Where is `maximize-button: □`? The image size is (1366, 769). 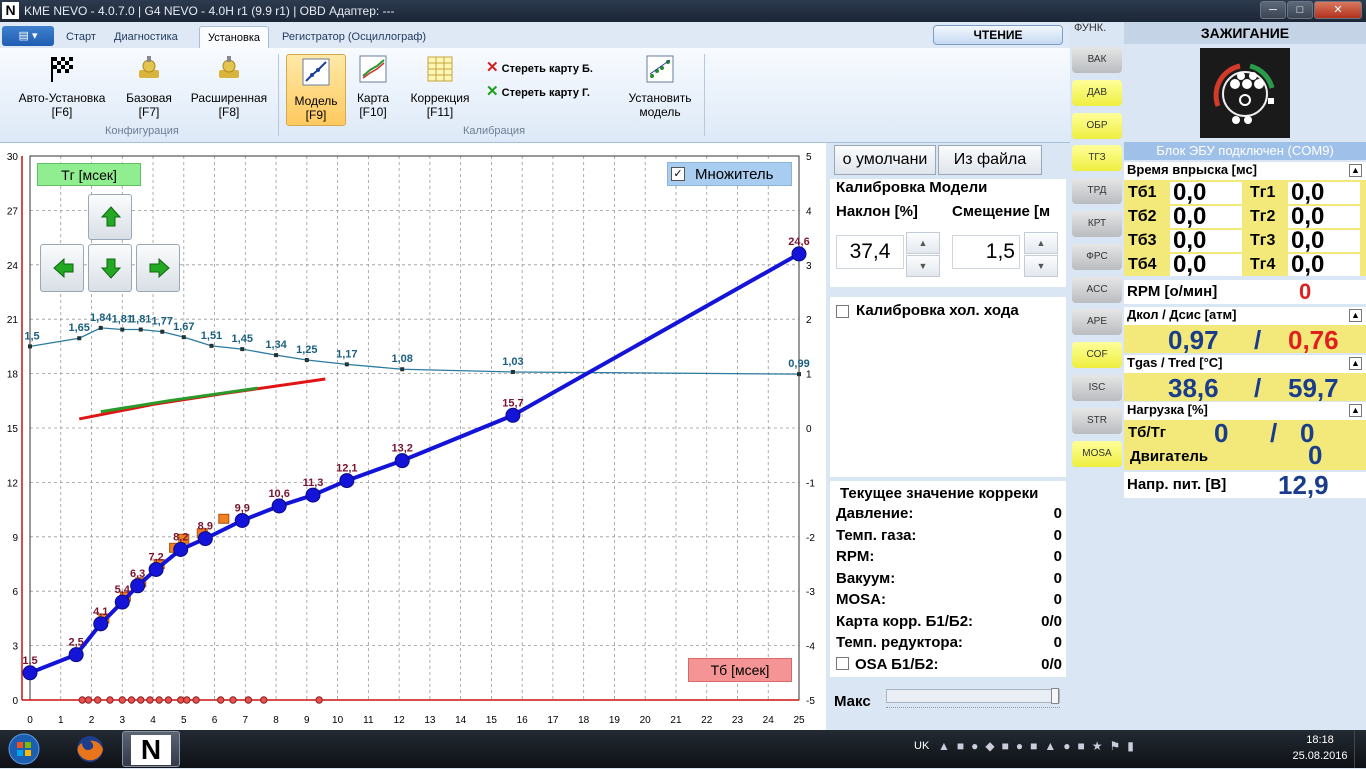 maximize-button: □ is located at coordinates (1300, 10).